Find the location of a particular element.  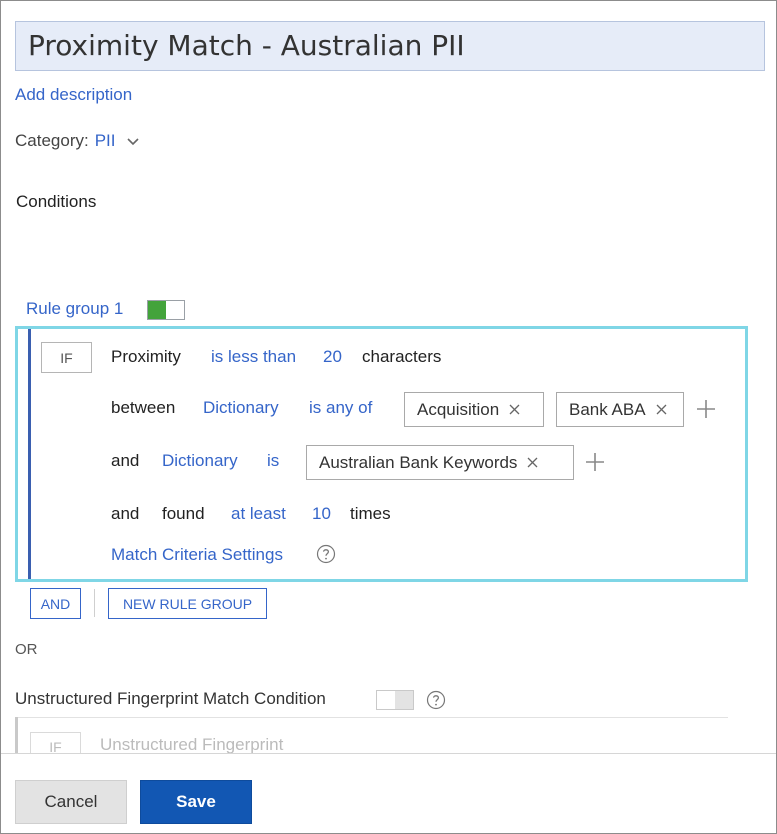

rule-group-label: Rule group 1 is located at coordinates (74, 309).